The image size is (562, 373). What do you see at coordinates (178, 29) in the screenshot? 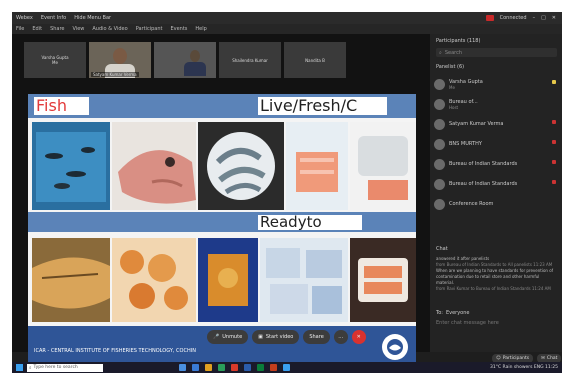
I see `menu-events: Events` at bounding box center [178, 29].